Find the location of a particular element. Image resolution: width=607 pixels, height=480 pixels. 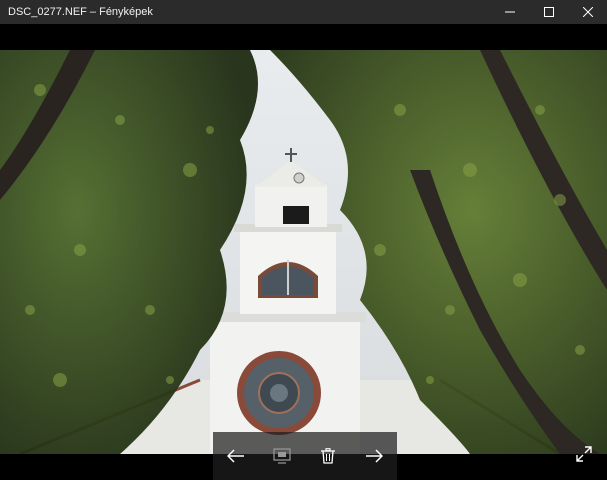

maximize-button is located at coordinates (548, 12).